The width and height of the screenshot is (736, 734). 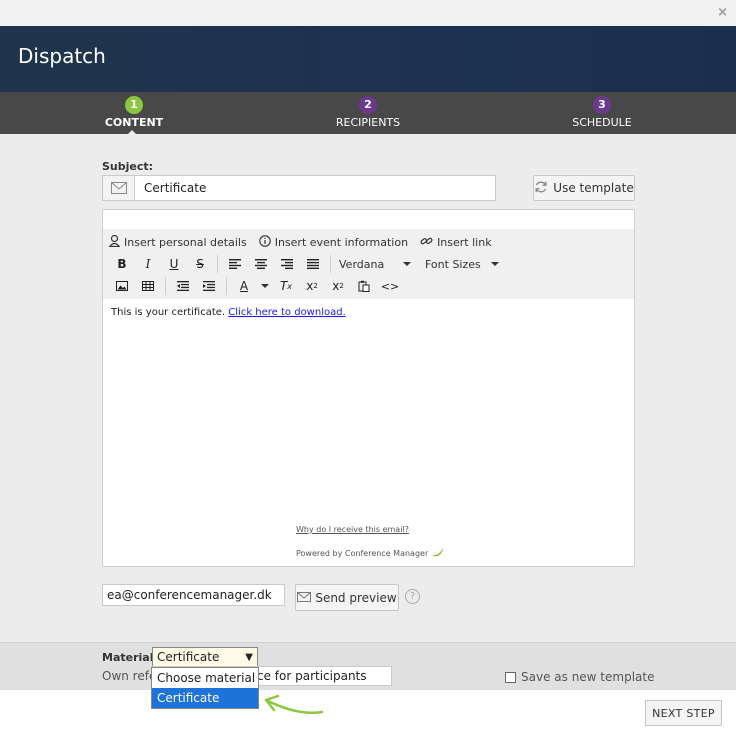 What do you see at coordinates (122, 264) in the screenshot?
I see `bold-icon: B` at bounding box center [122, 264].